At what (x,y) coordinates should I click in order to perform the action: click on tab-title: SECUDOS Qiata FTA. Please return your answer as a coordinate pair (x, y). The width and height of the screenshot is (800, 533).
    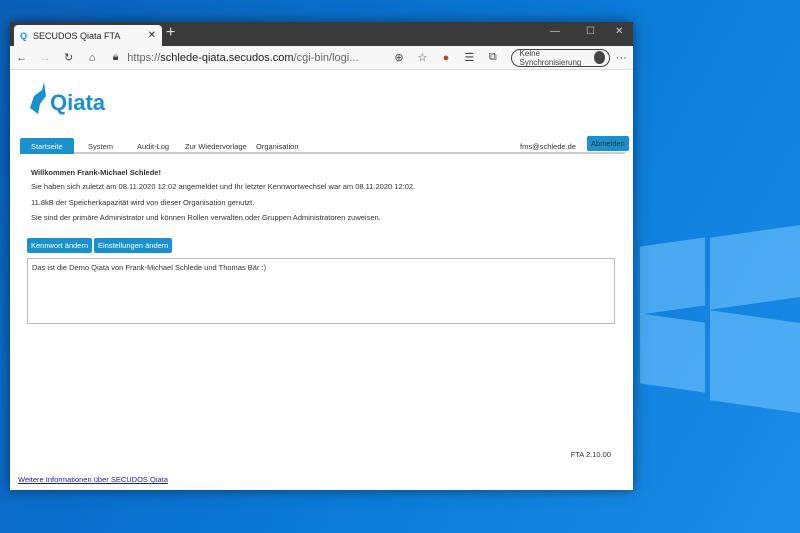
    Looking at the image, I should click on (77, 35).